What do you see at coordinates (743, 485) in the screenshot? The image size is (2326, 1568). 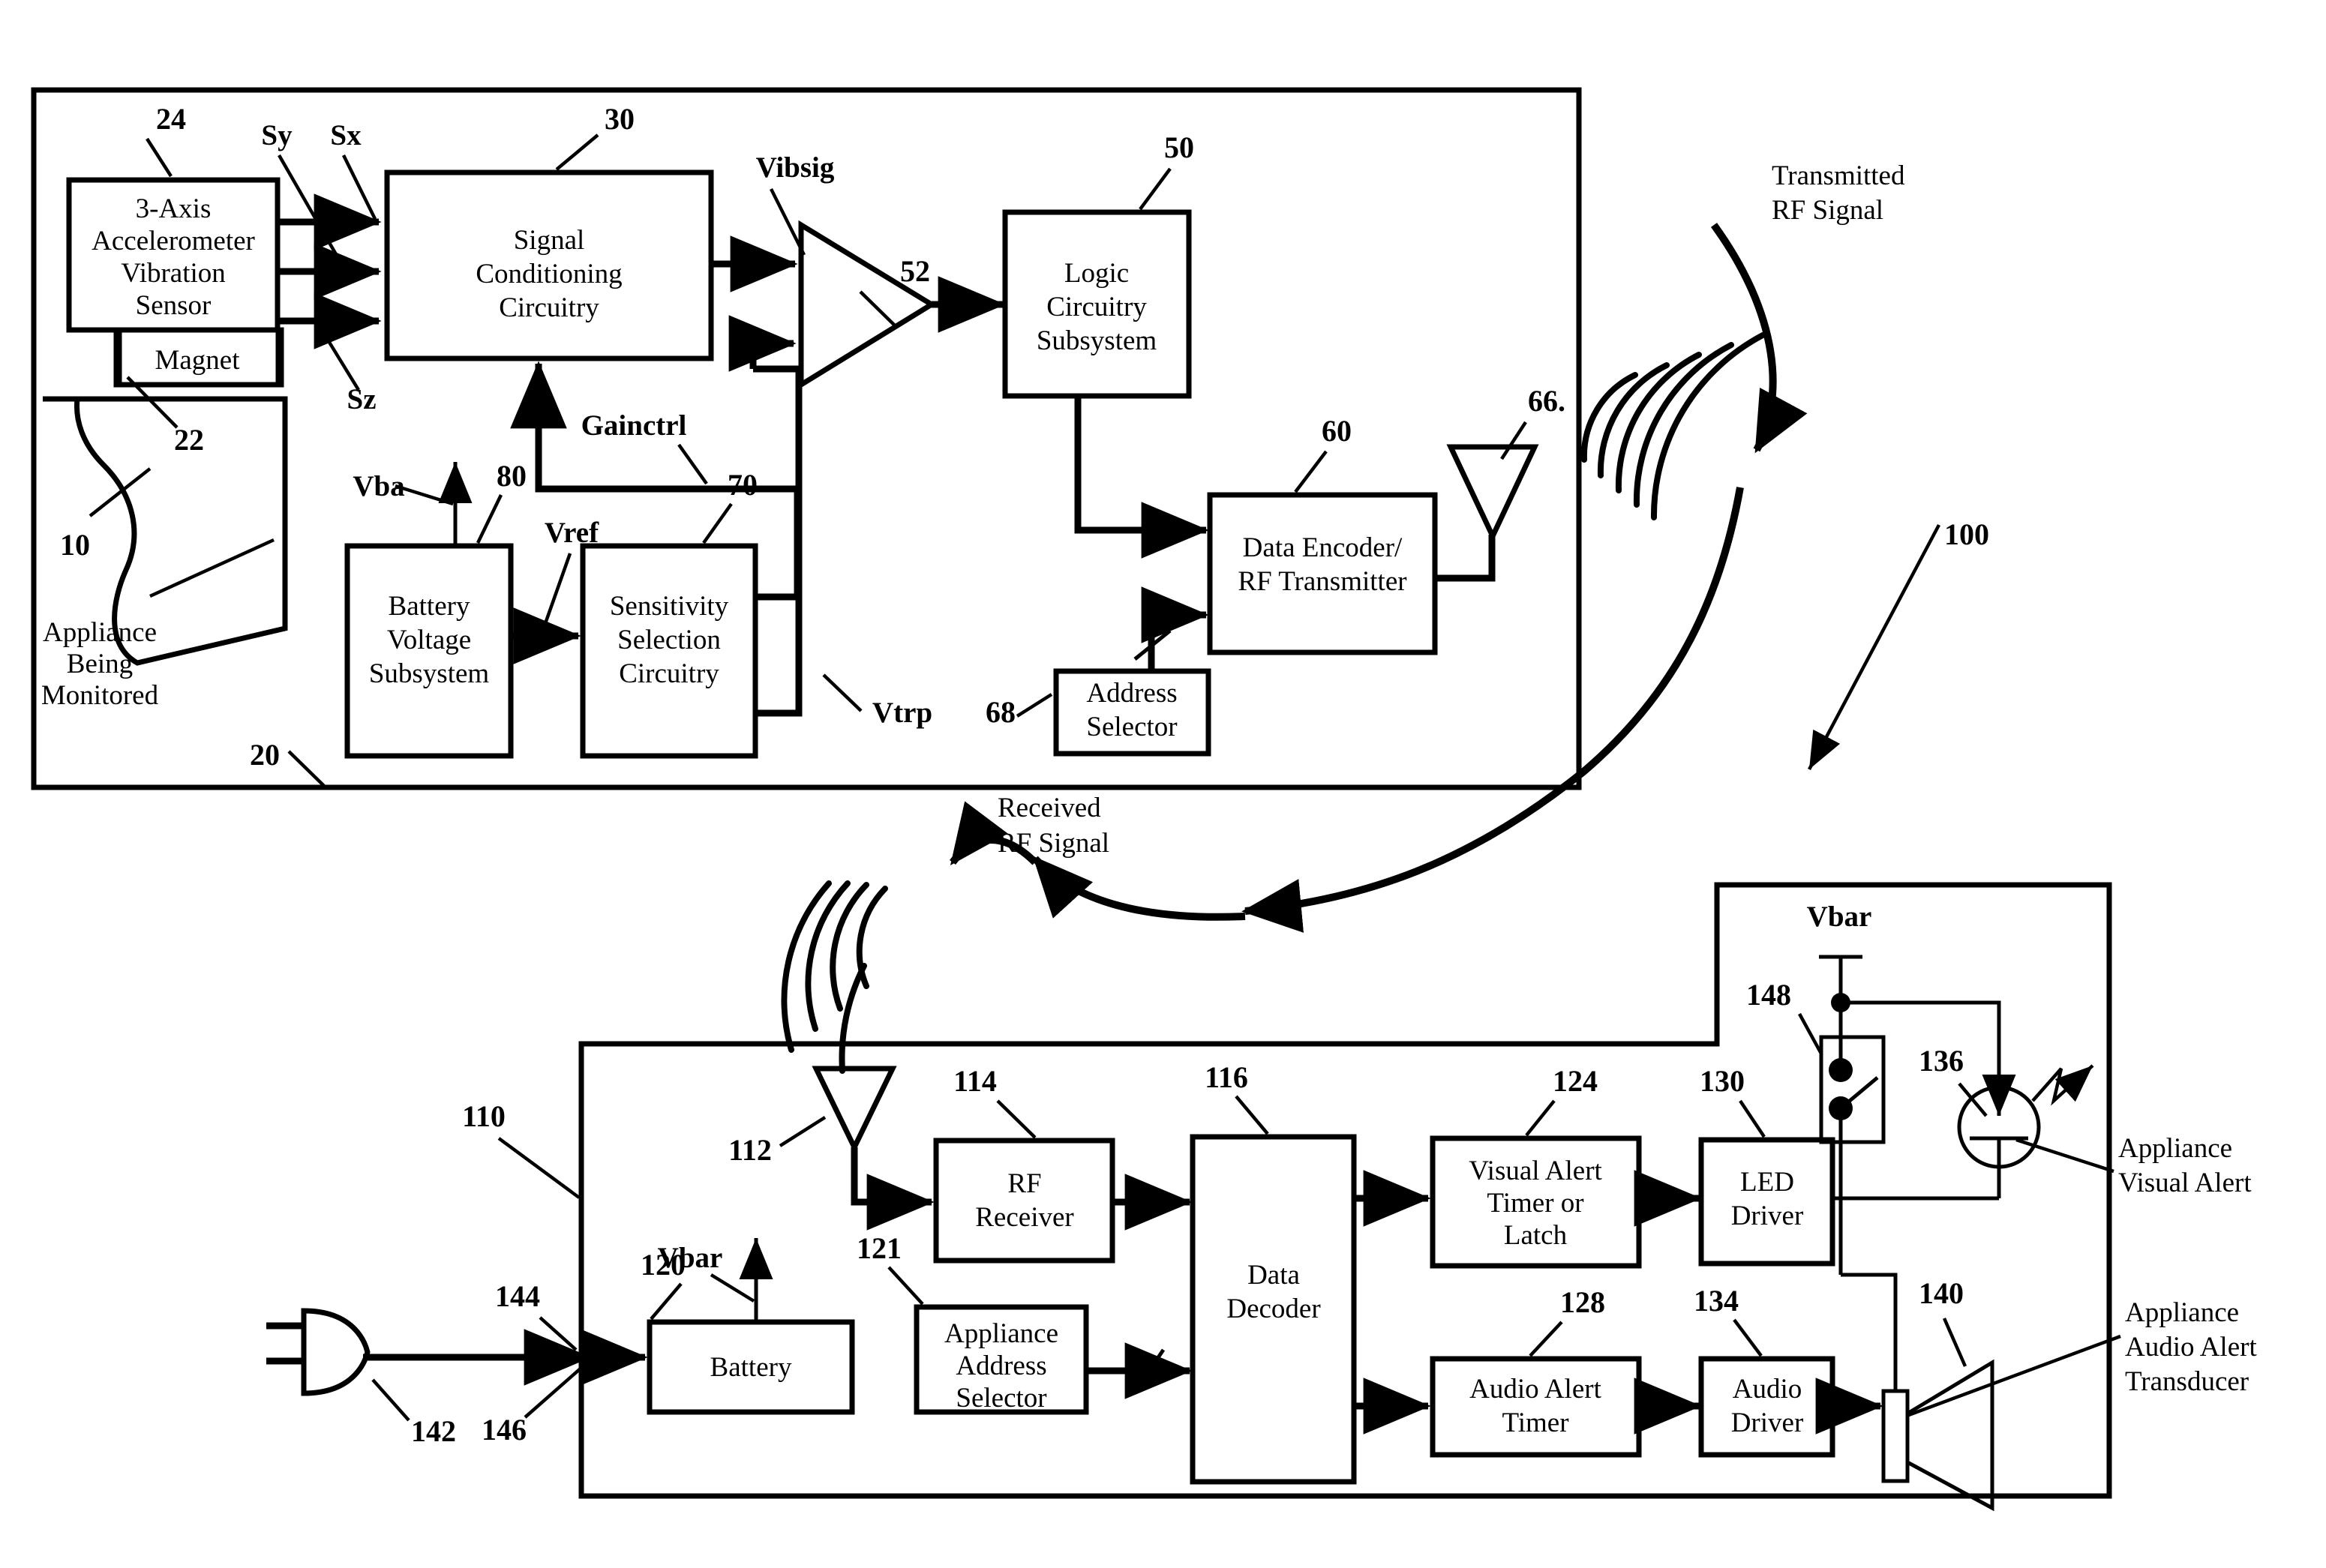 I see `ref-number-70: 70` at bounding box center [743, 485].